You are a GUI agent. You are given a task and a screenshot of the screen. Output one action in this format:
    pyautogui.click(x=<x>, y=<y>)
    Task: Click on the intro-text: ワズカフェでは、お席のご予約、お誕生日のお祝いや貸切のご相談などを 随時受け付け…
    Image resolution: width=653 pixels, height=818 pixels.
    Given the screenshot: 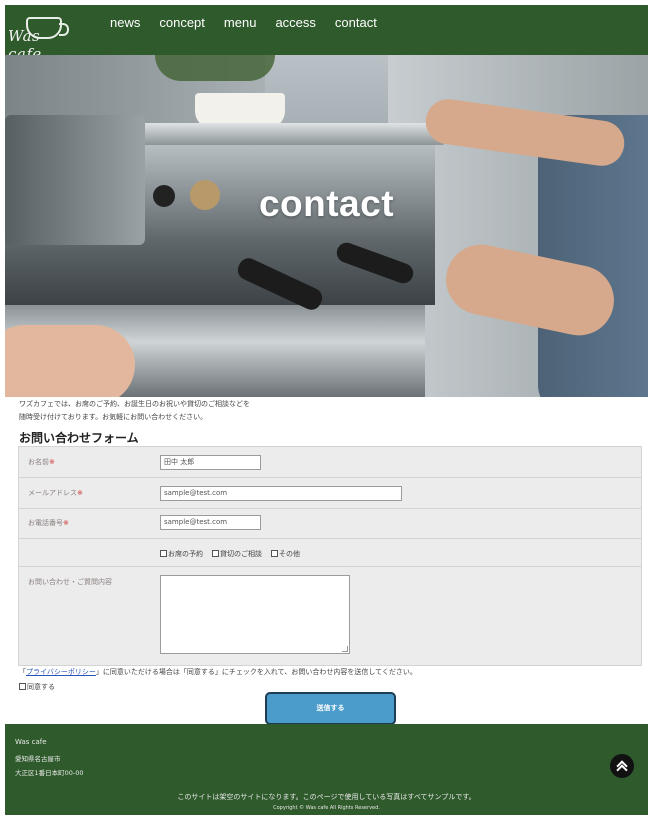 What is the action you would take?
    pyautogui.click(x=134, y=411)
    